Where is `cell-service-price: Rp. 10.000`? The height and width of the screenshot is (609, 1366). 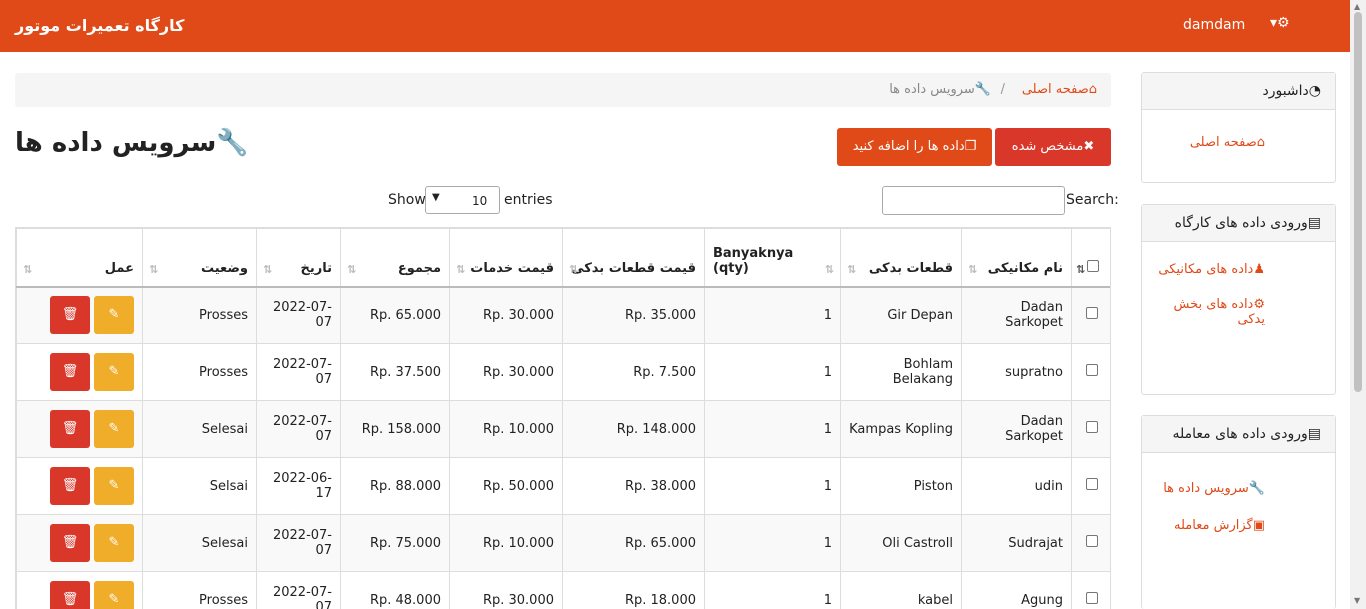 cell-service-price: Rp. 10.000 is located at coordinates (506, 429).